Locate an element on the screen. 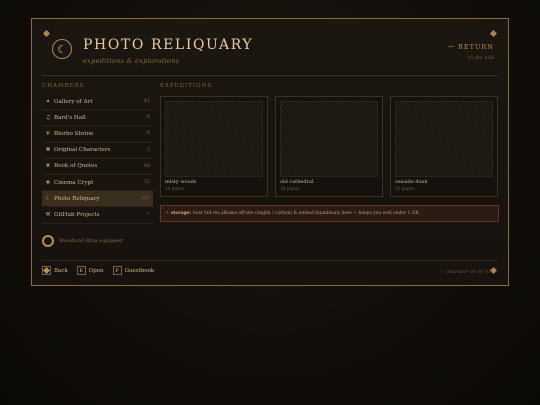  expedition-count: 24 plates is located at coordinates (175, 188).